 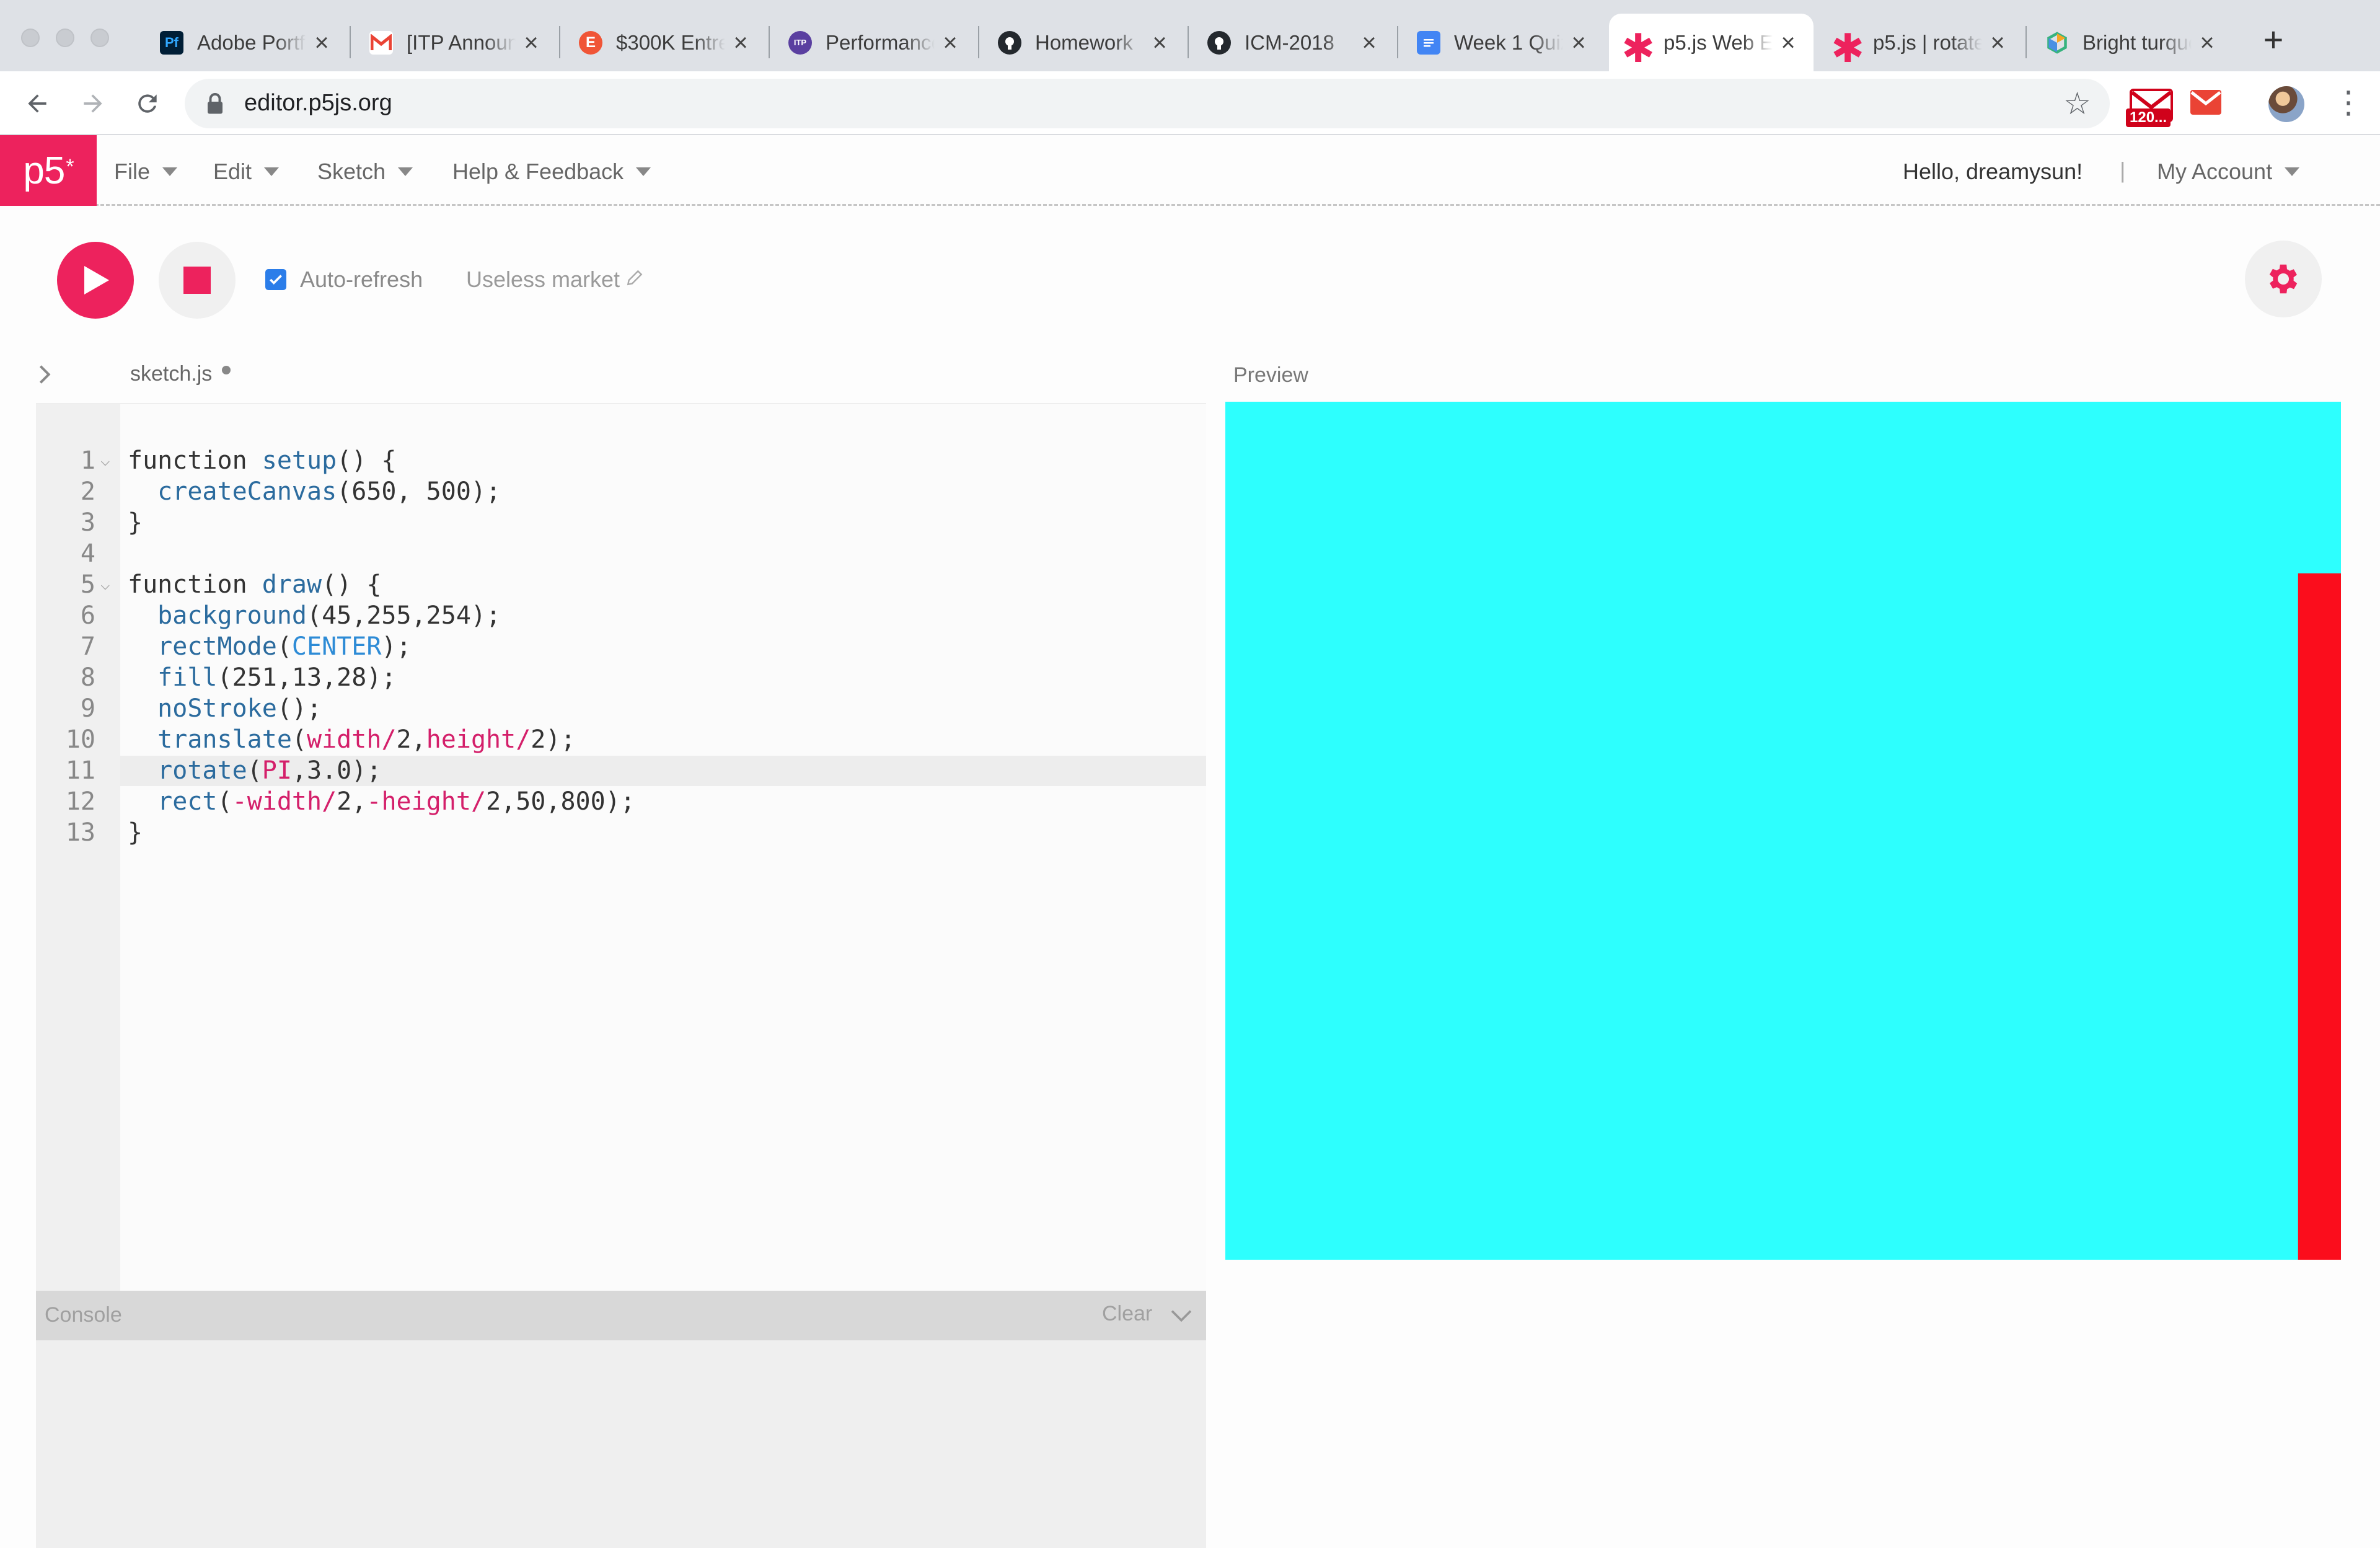 What do you see at coordinates (2077, 103) in the screenshot?
I see `bookmark-star-icon: ☆` at bounding box center [2077, 103].